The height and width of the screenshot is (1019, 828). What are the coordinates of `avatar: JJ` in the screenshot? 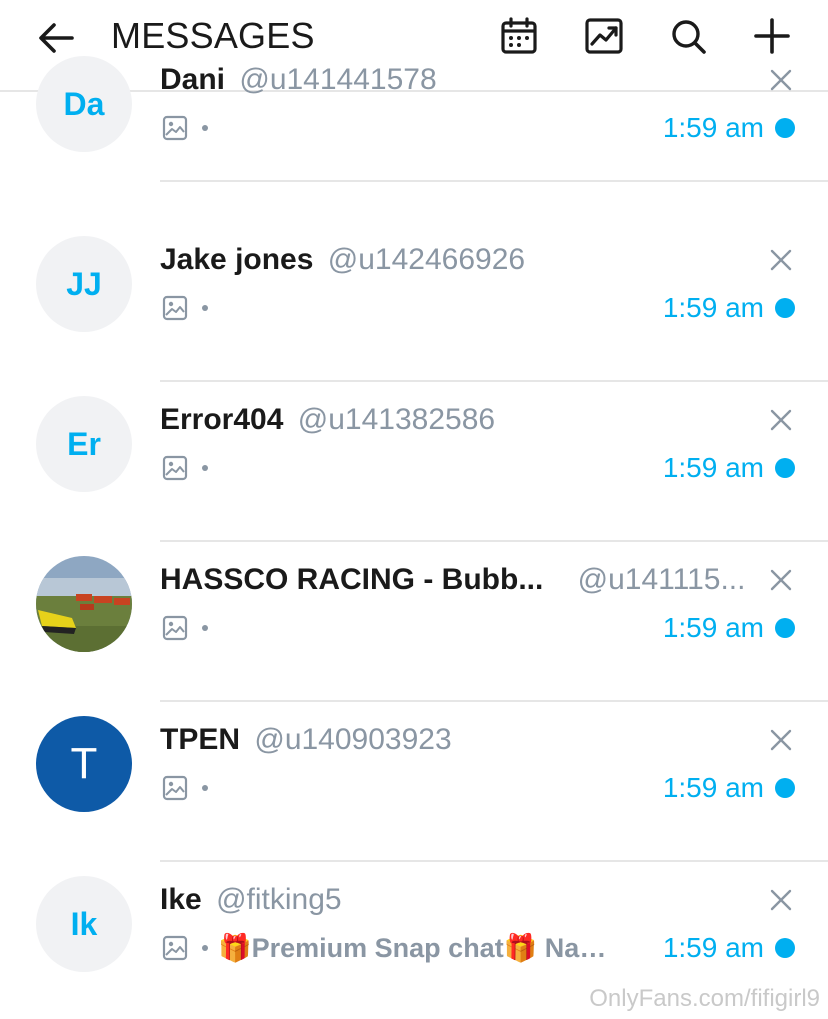 It's located at (84, 284).